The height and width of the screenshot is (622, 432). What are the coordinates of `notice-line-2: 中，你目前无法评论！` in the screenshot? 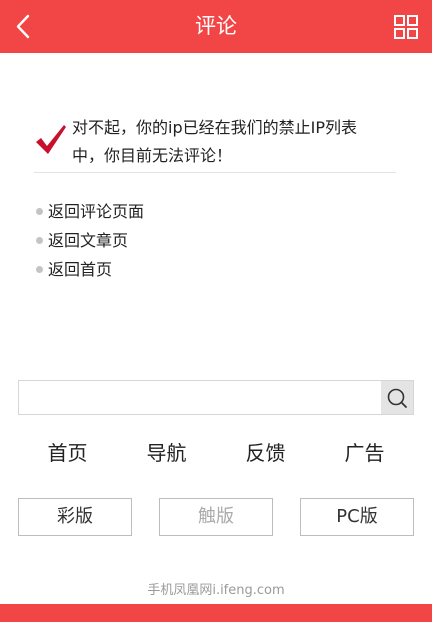 It's located at (152, 155).